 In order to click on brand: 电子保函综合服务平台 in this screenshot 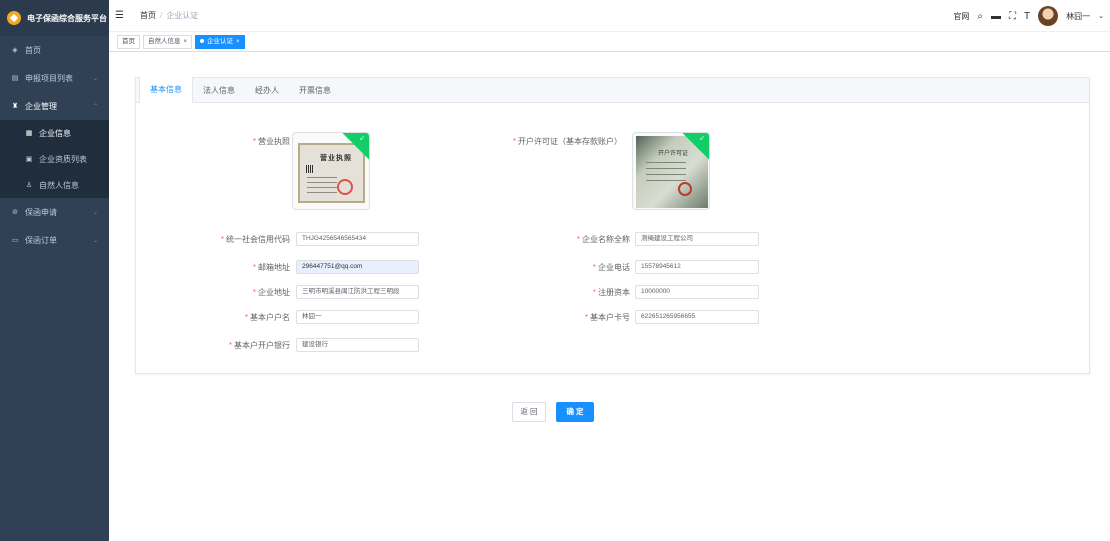, I will do `click(54, 18)`.